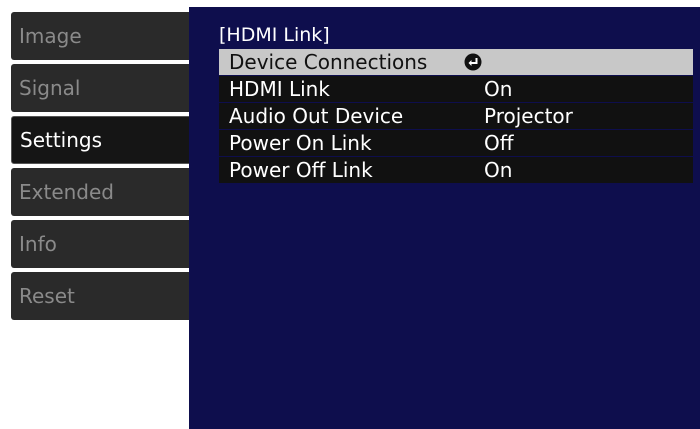 This screenshot has width=700, height=429. What do you see at coordinates (279, 89) in the screenshot?
I see `menu-row-label: HDMI Link` at bounding box center [279, 89].